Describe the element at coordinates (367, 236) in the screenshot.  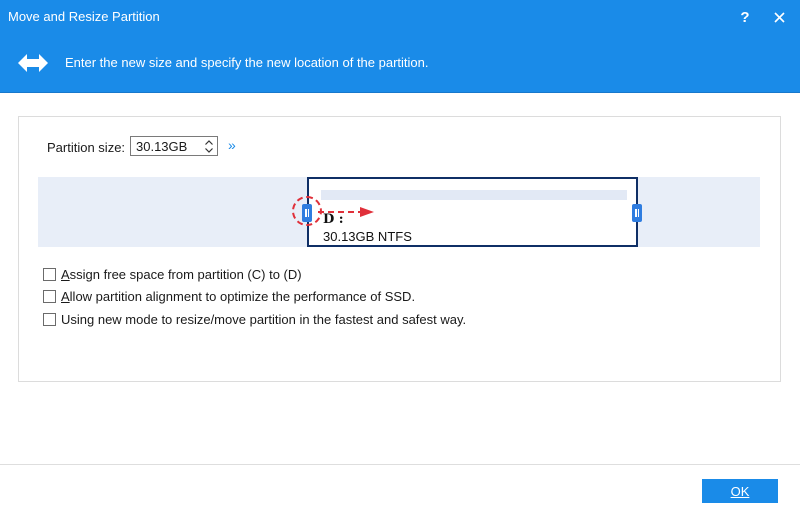
I see `partition-info: 30.13GB NTFS` at that location.